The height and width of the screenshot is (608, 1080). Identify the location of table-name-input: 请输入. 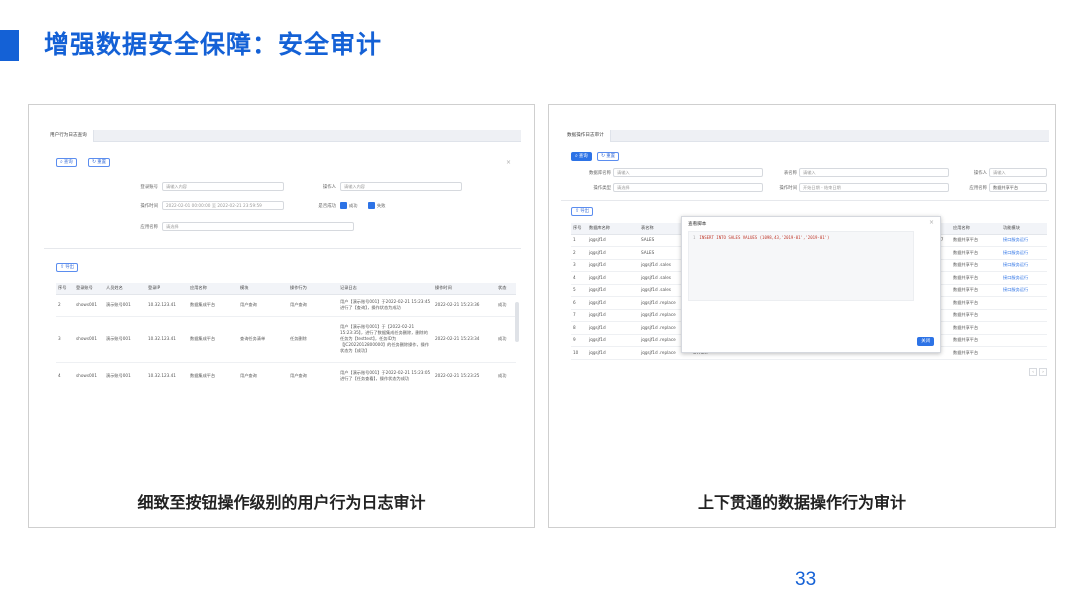
(874, 172).